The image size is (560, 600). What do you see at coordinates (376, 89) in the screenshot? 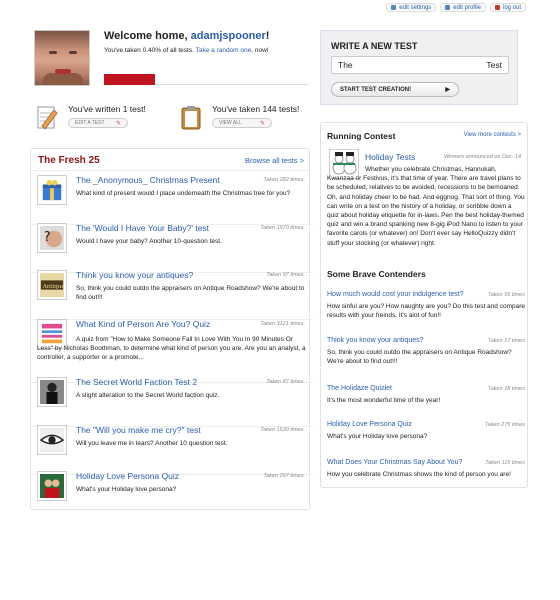
I see `start-test-creation-label: START TEST CREATION!` at bounding box center [376, 89].